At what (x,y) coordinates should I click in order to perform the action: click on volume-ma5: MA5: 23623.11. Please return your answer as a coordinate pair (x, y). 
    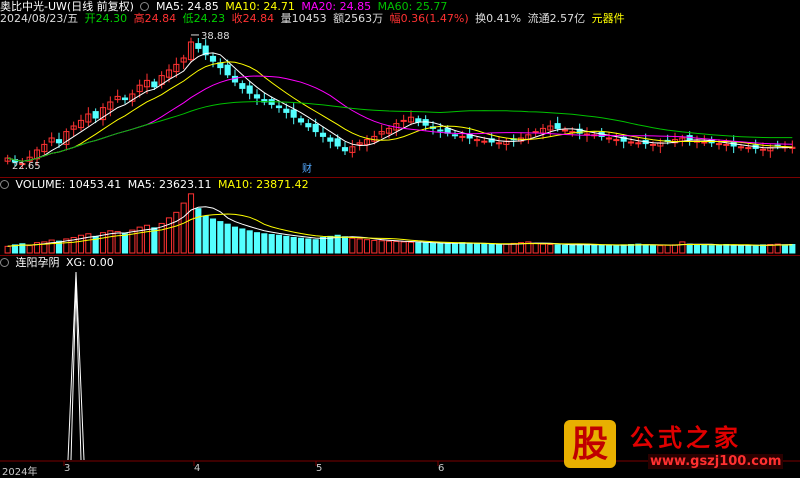
    Looking at the image, I should click on (169, 184).